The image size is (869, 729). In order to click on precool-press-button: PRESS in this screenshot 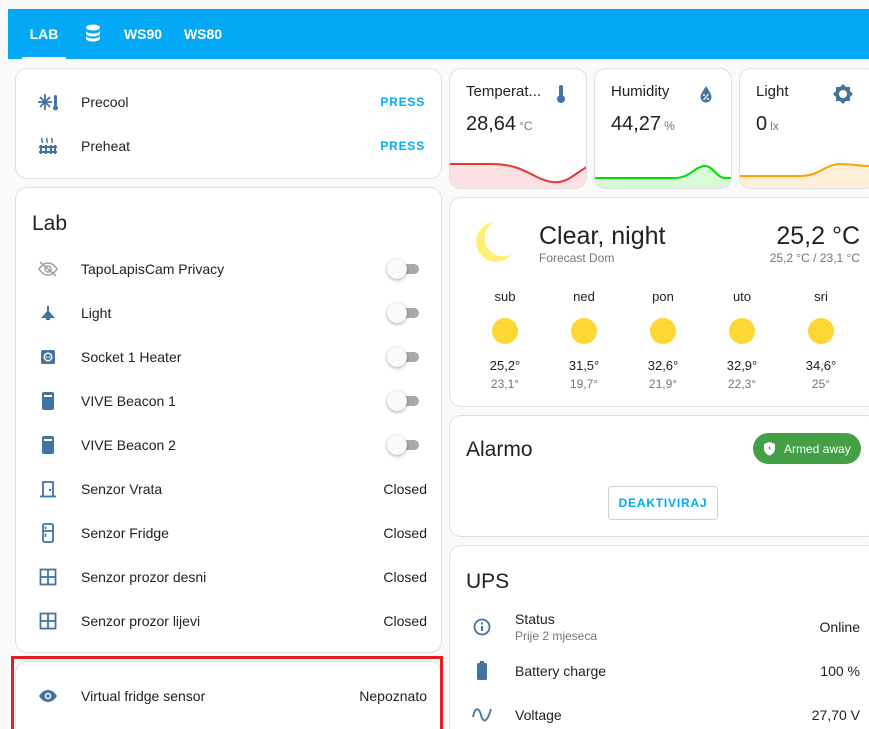, I will do `click(402, 102)`.